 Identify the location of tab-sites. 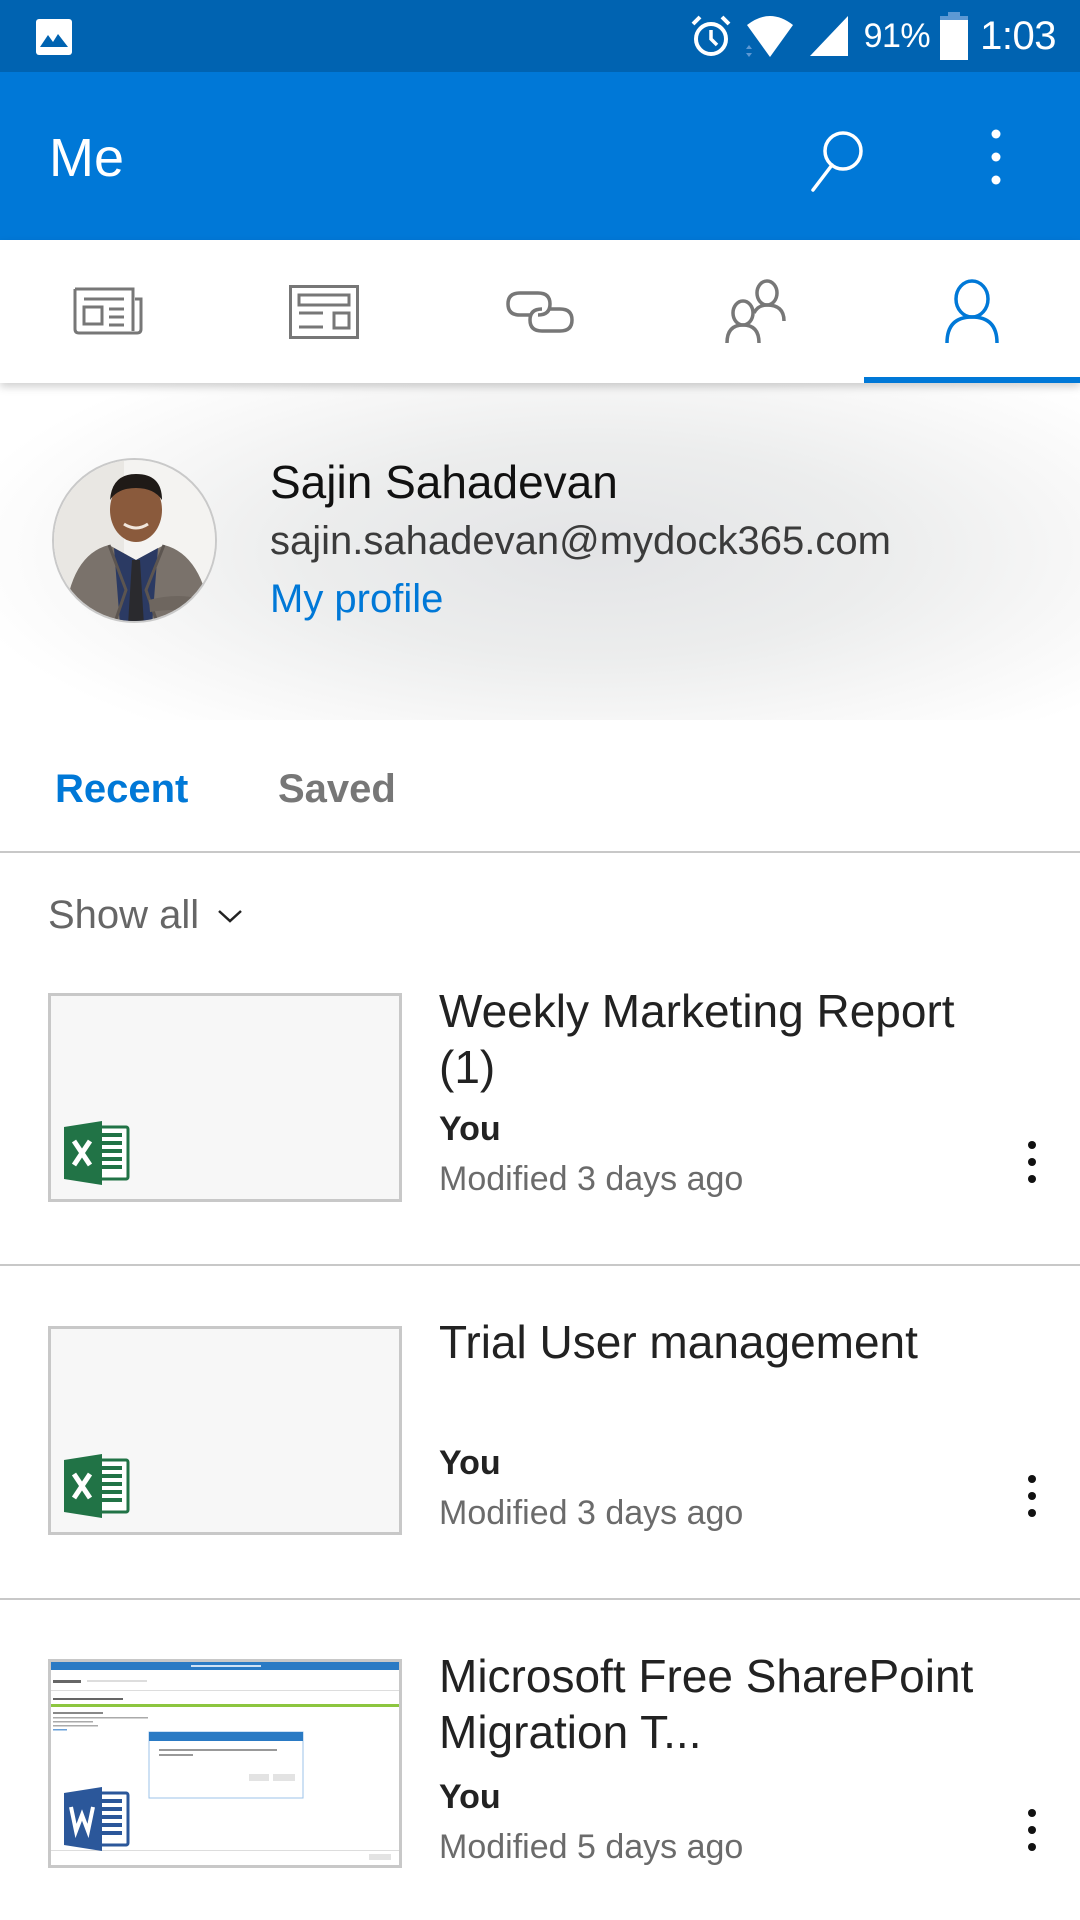
(324, 311).